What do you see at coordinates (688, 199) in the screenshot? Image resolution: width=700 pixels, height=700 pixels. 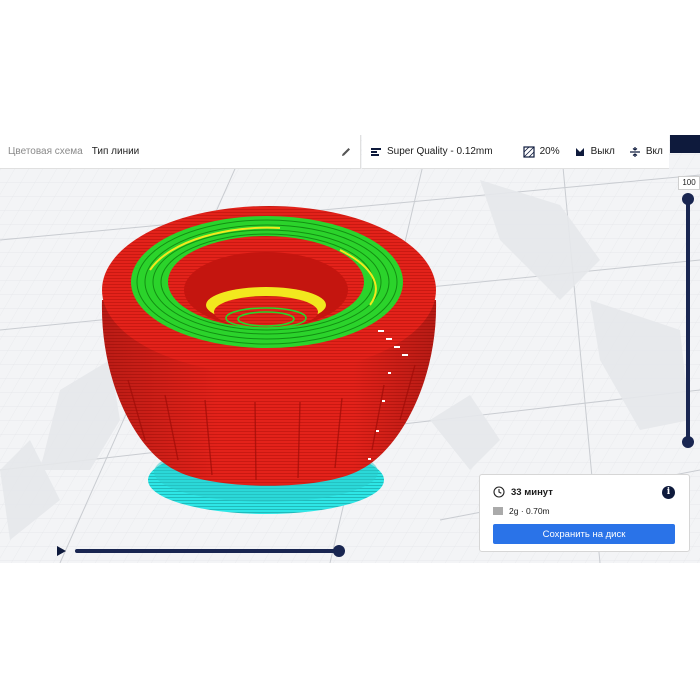 I see `layer-slider-top-handle` at bounding box center [688, 199].